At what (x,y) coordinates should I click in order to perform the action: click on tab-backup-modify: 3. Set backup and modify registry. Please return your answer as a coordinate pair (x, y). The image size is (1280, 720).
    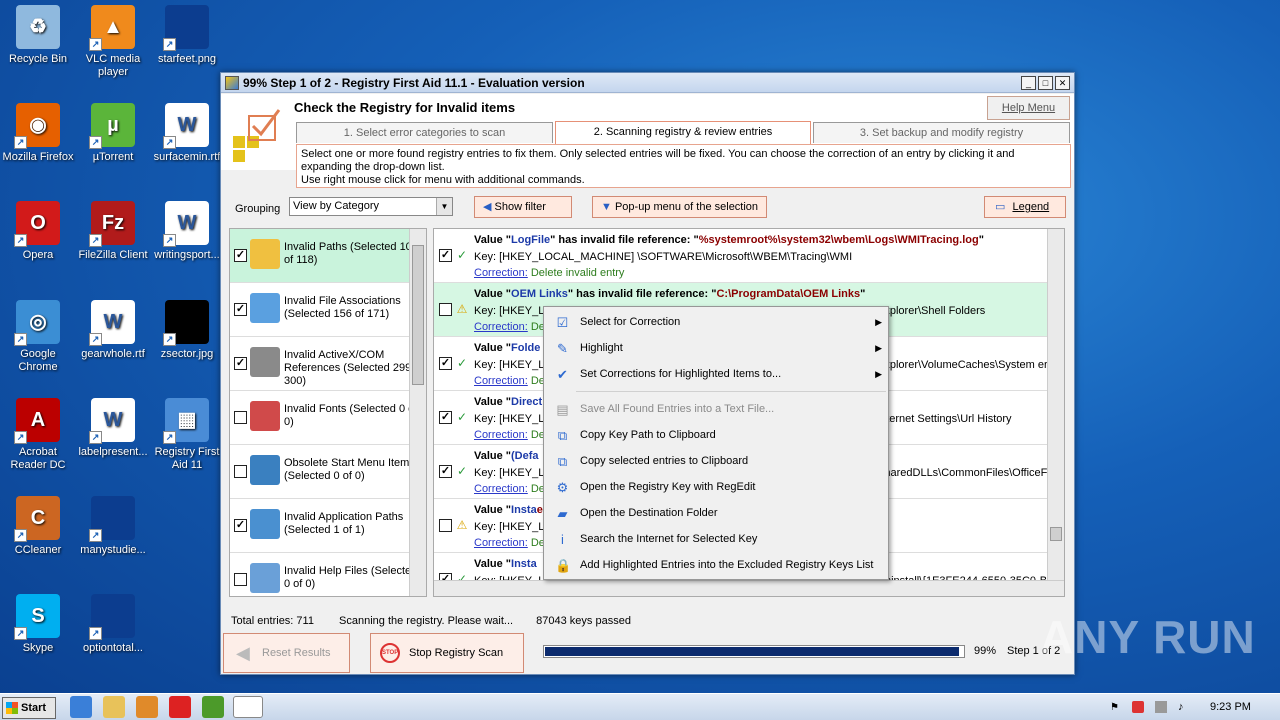
    Looking at the image, I should click on (941, 132).